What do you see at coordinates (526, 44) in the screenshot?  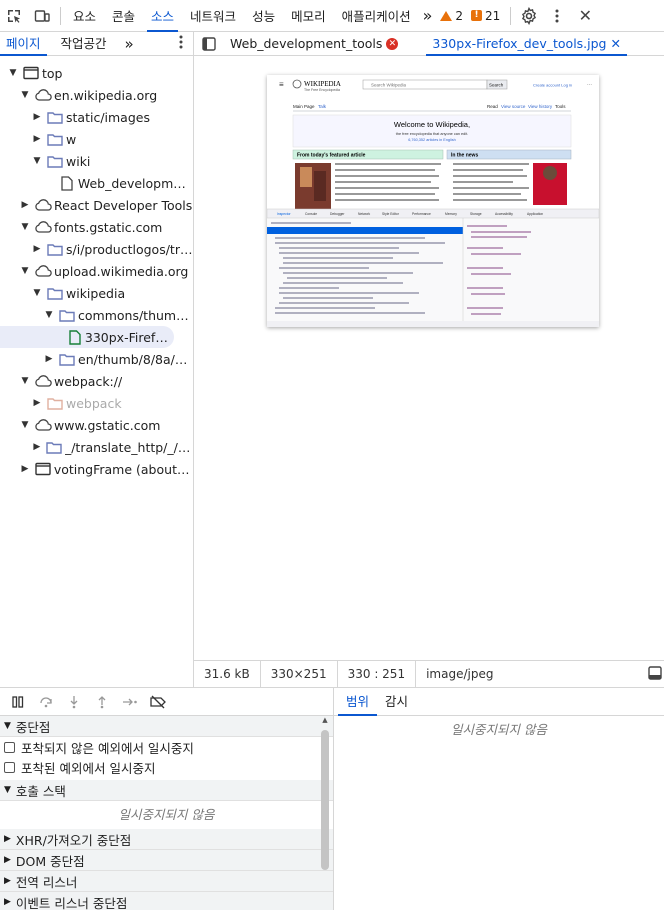 I see `editor-tab-firefox-image: 330px-Firefox_dev_tools.jpg ✕` at bounding box center [526, 44].